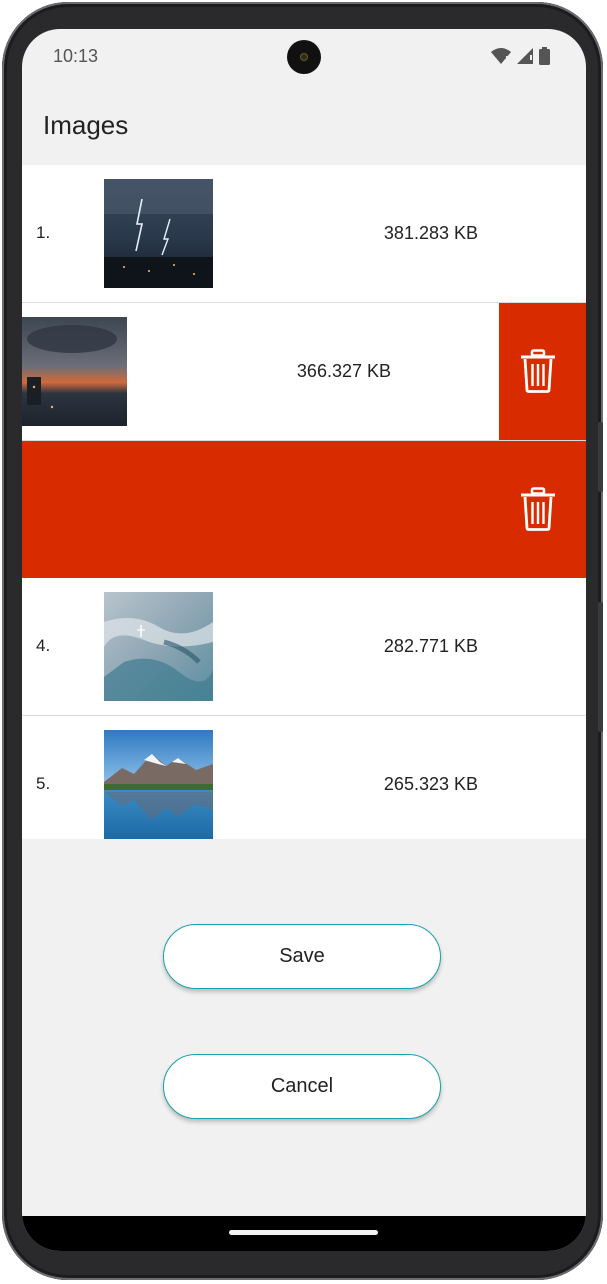 This screenshot has width=607, height=1284. Describe the element at coordinates (304, 647) in the screenshot. I see `list-item: 4. 282.771 KB` at that location.